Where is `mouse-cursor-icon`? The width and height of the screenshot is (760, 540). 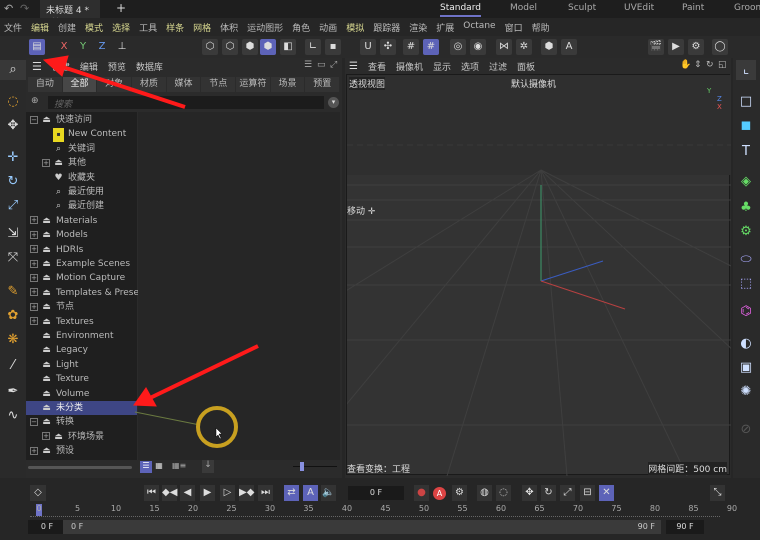
mouse-cursor-icon is located at coordinates (219, 433).